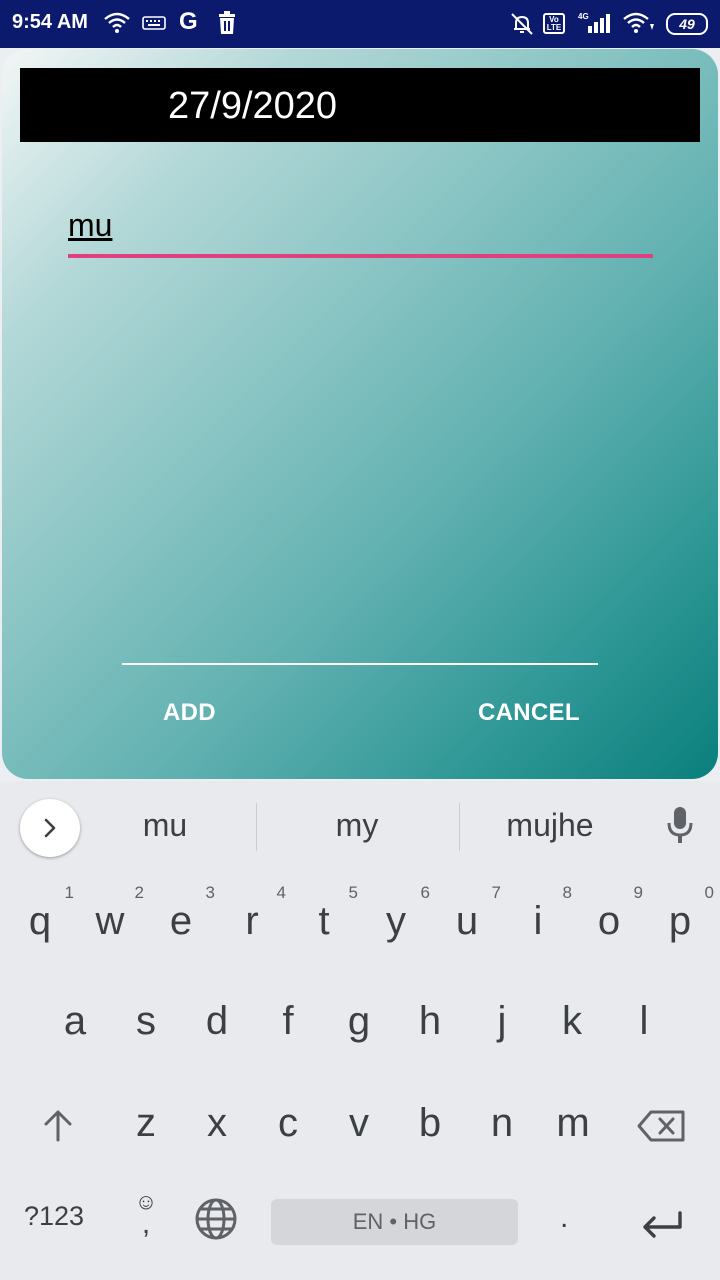 Image resolution: width=720 pixels, height=1280 pixels. Describe the element at coordinates (687, 24) in the screenshot. I see `battery-indicator: 49` at that location.